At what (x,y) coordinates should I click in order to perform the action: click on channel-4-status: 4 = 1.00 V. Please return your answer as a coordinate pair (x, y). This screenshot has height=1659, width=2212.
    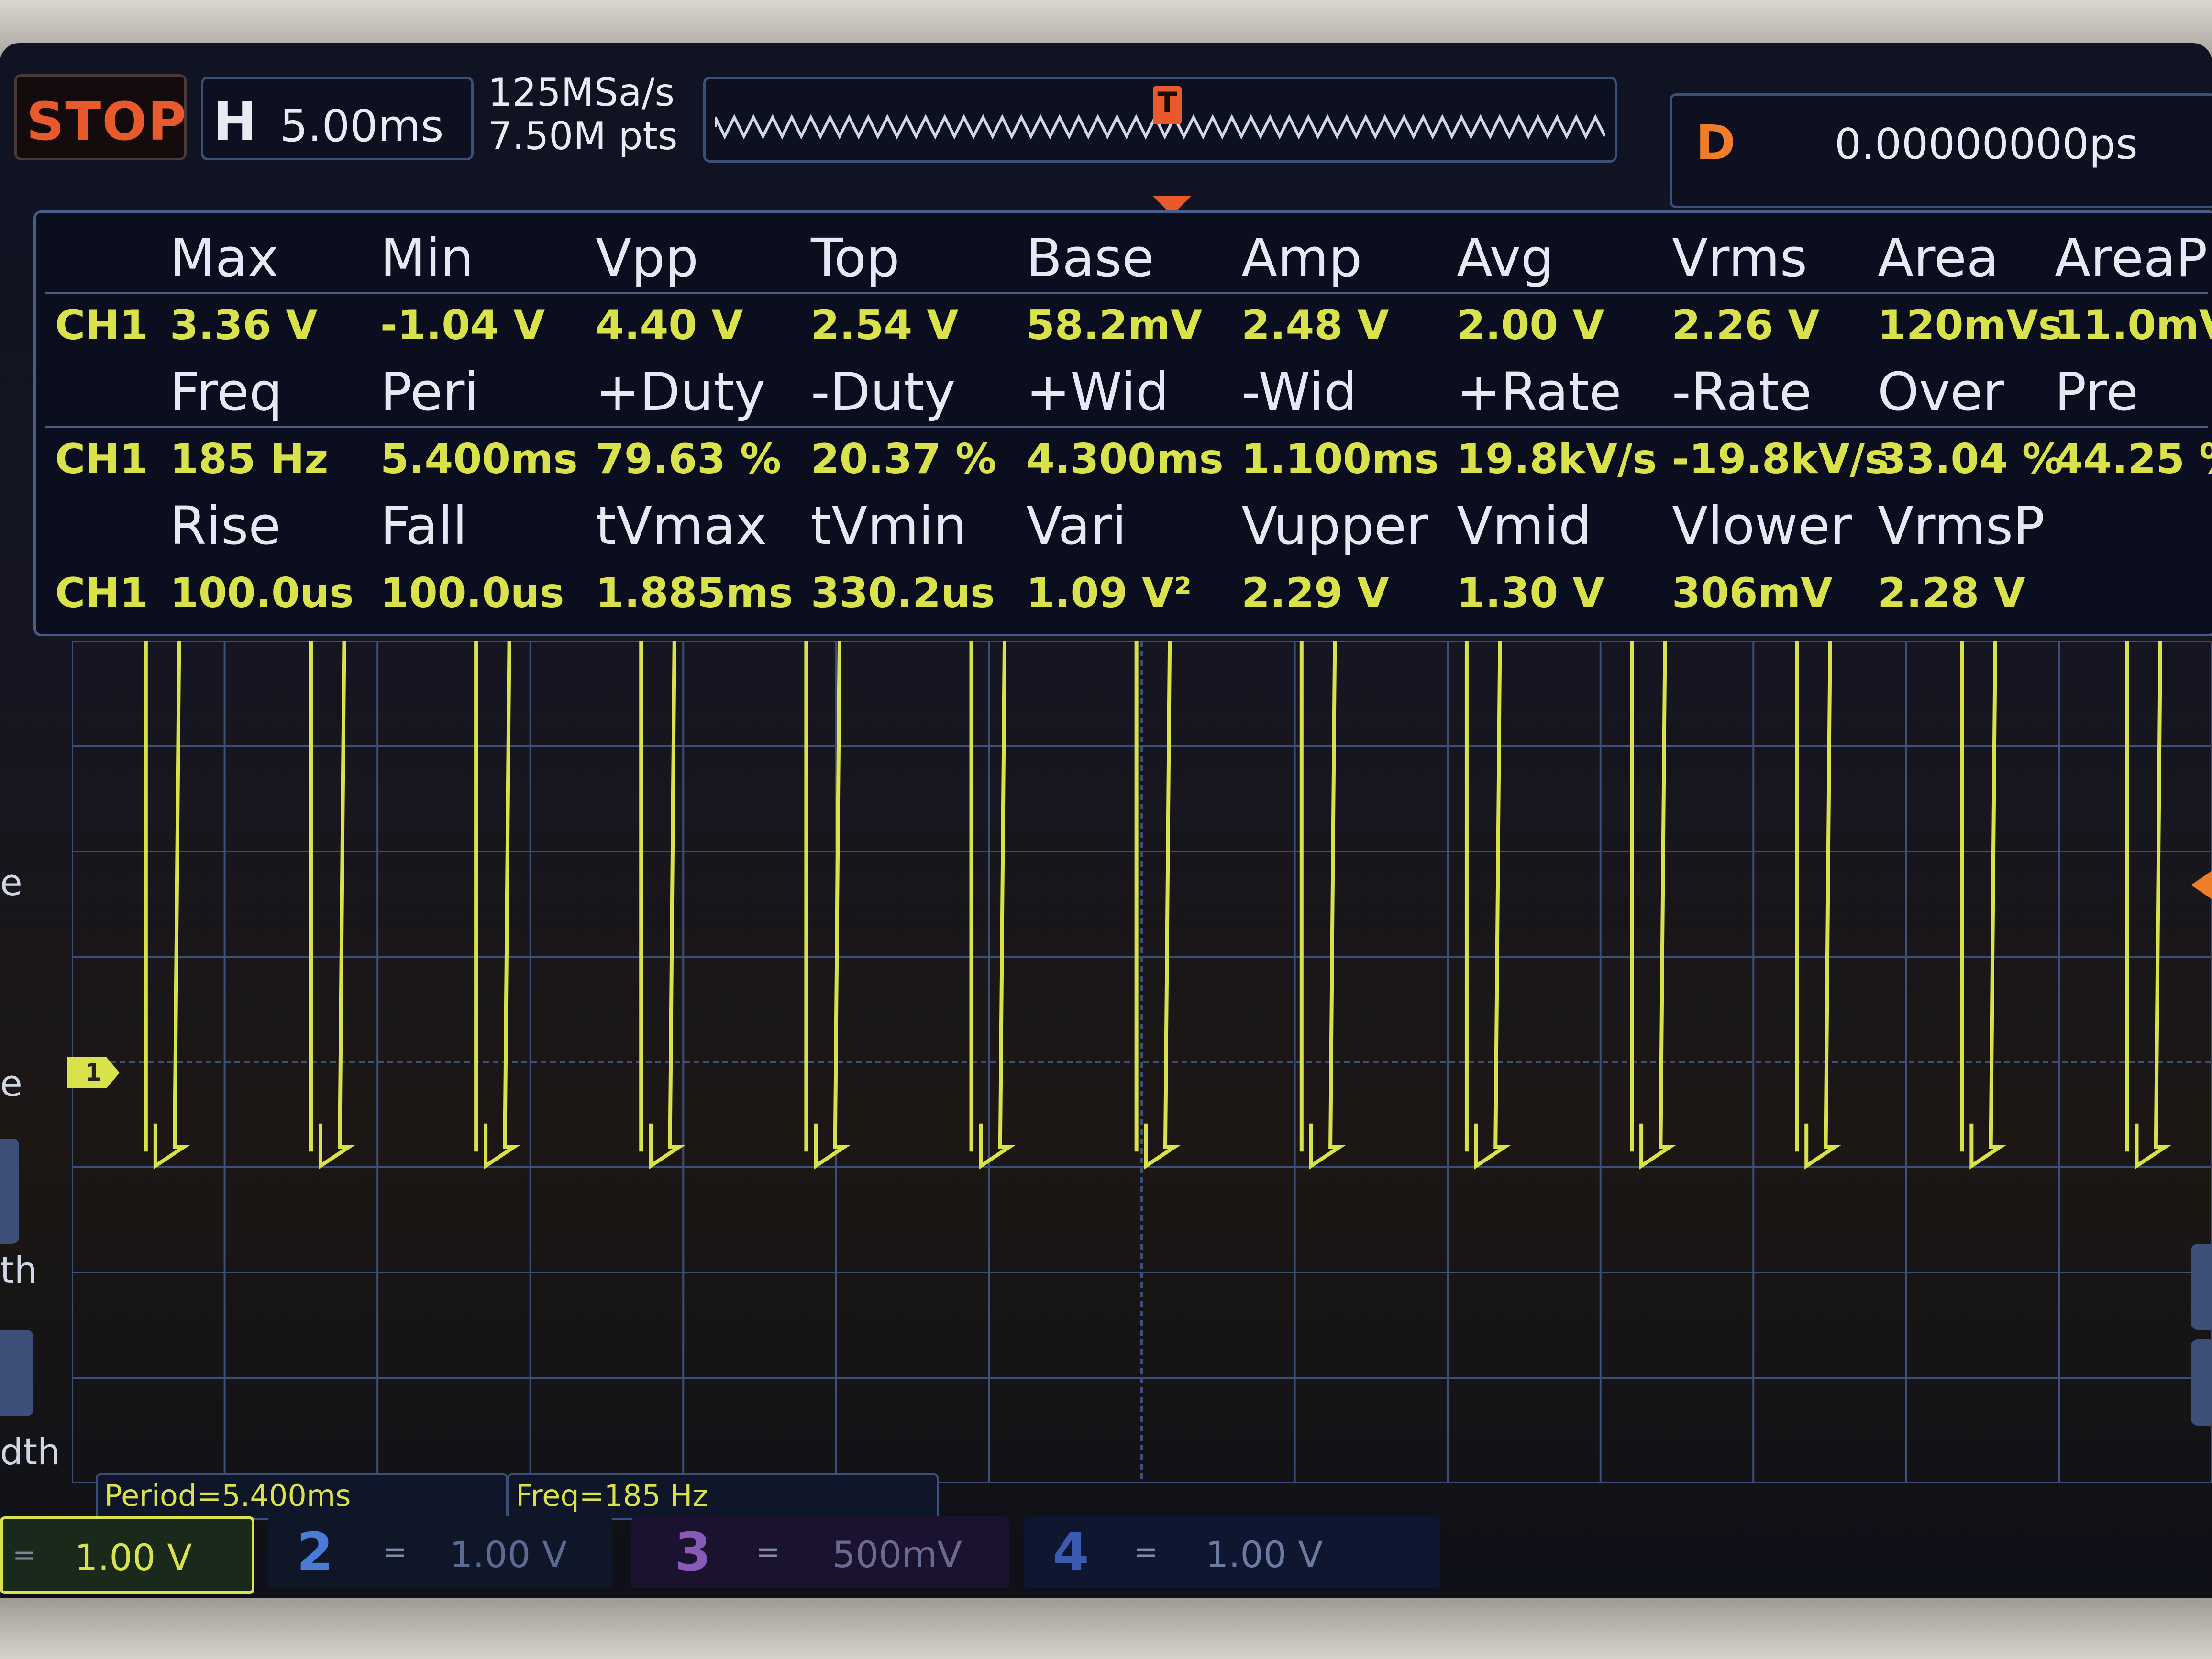
    Looking at the image, I should click on (1232, 1552).